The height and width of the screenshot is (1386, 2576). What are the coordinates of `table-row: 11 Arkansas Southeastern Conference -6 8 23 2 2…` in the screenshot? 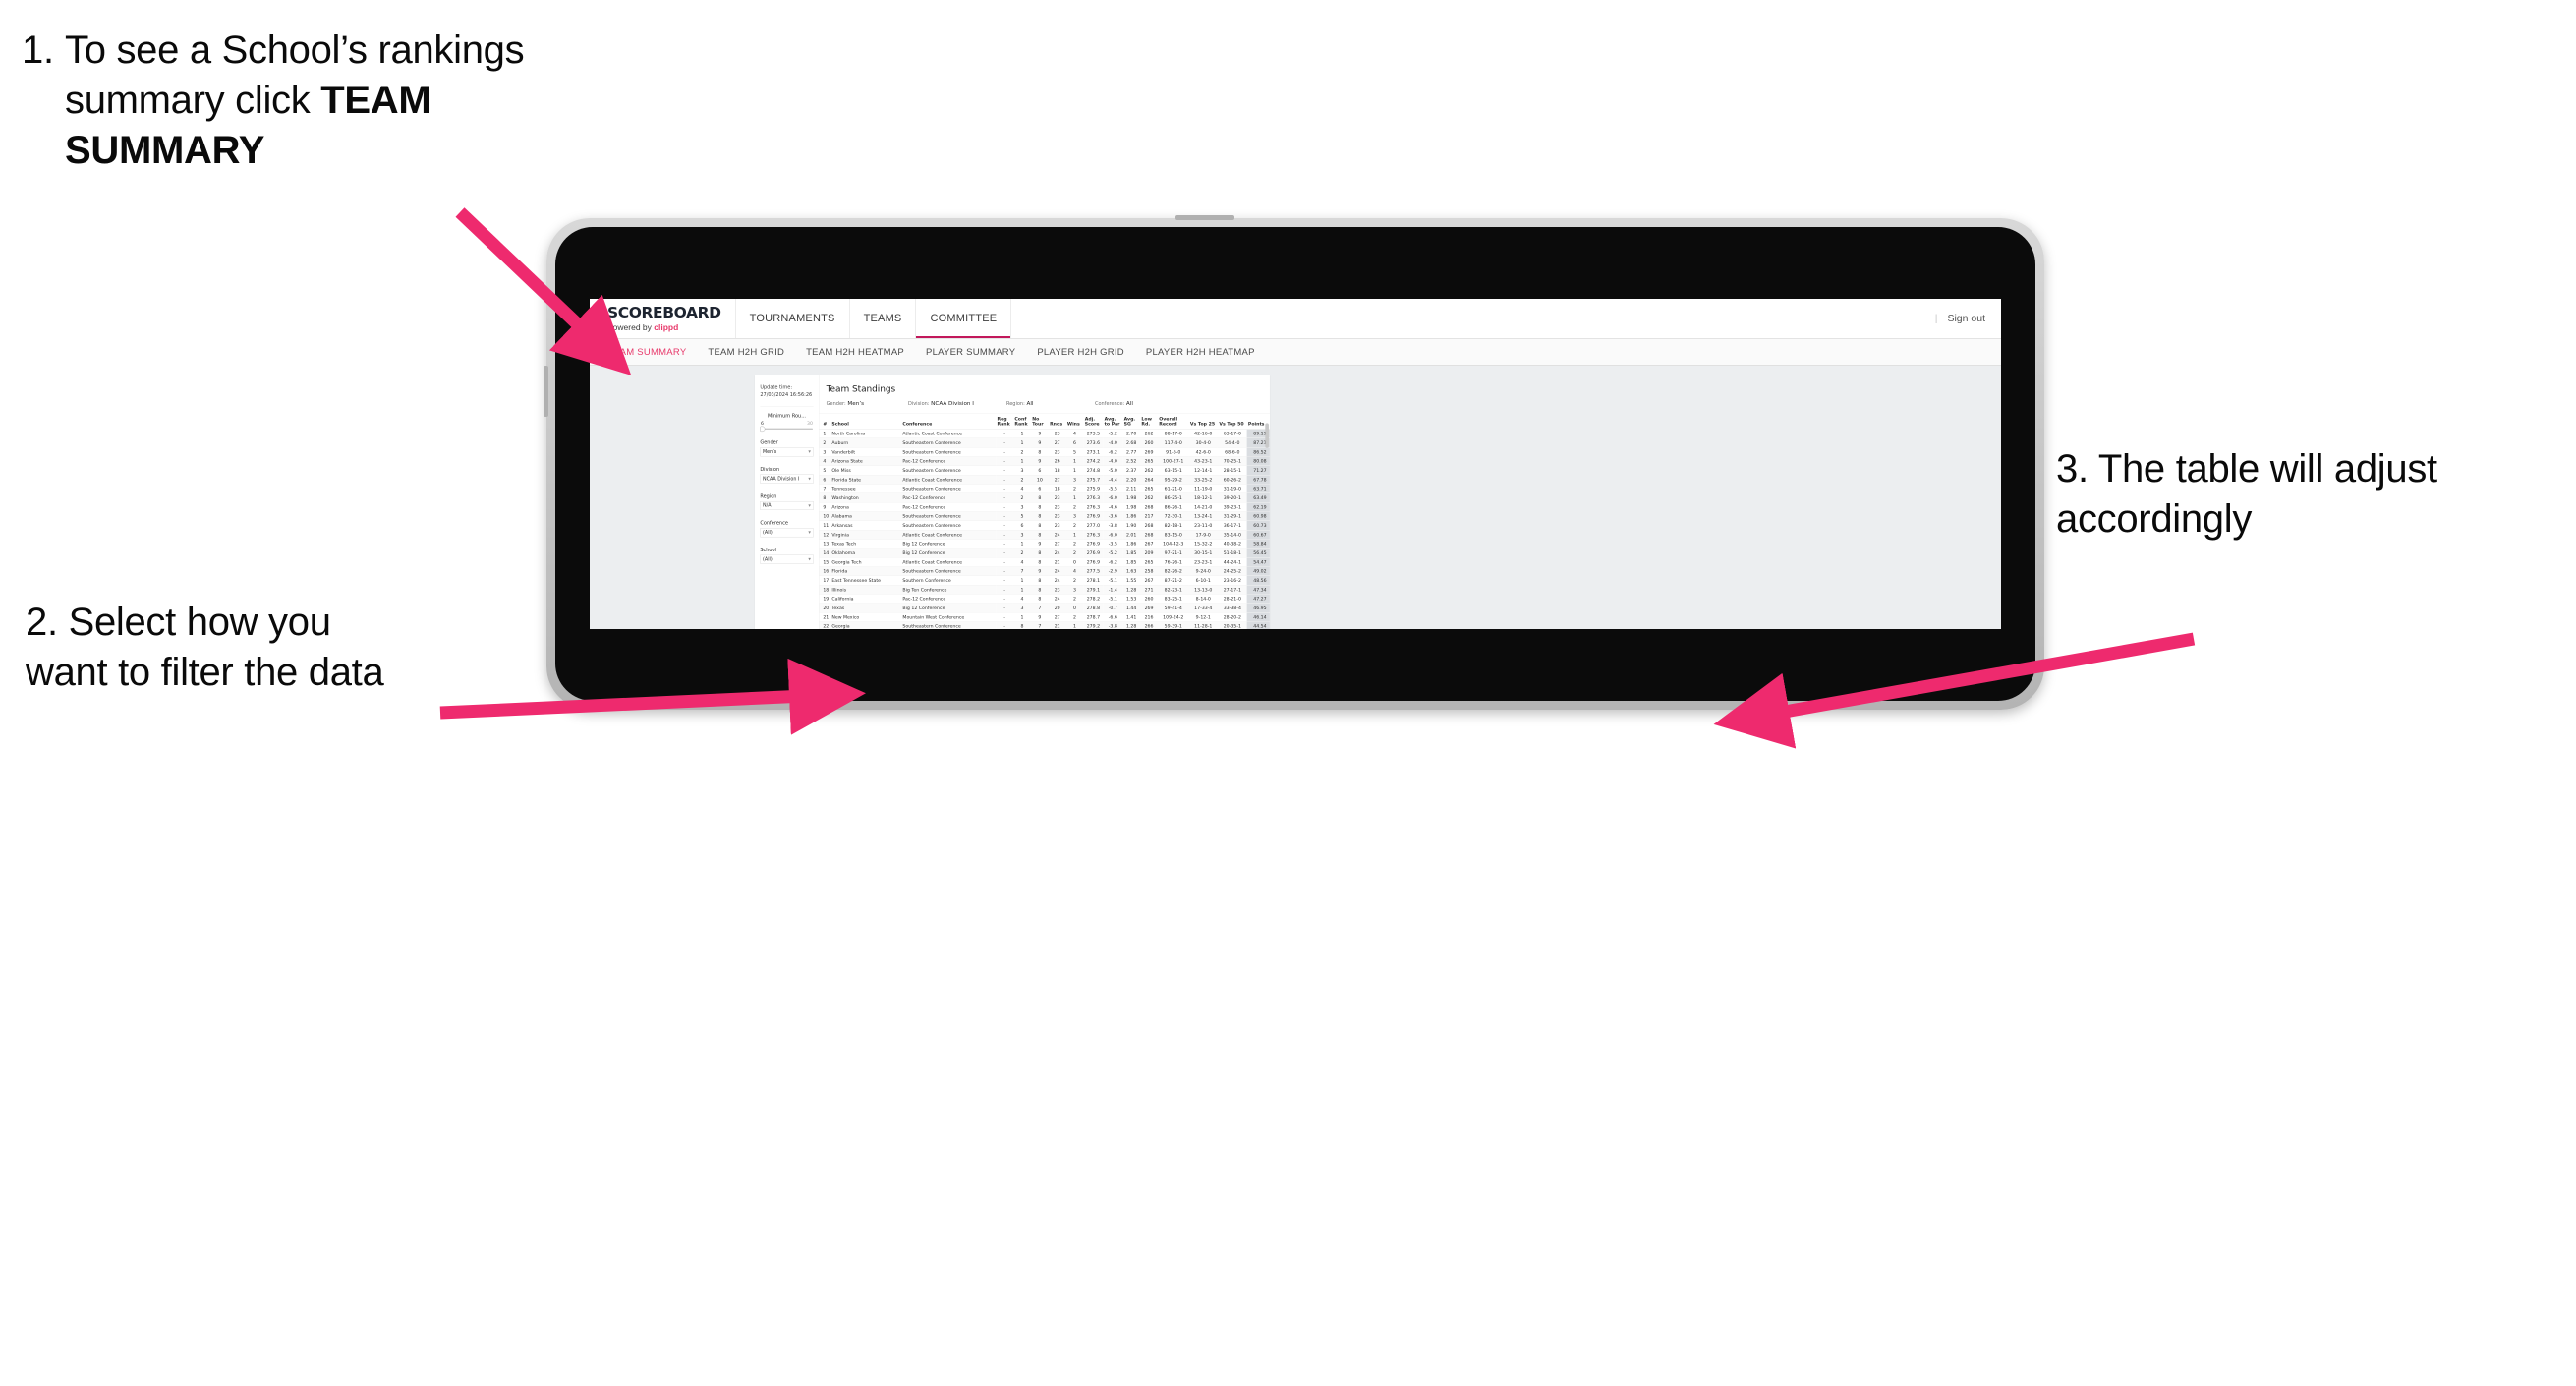 It's located at (1044, 525).